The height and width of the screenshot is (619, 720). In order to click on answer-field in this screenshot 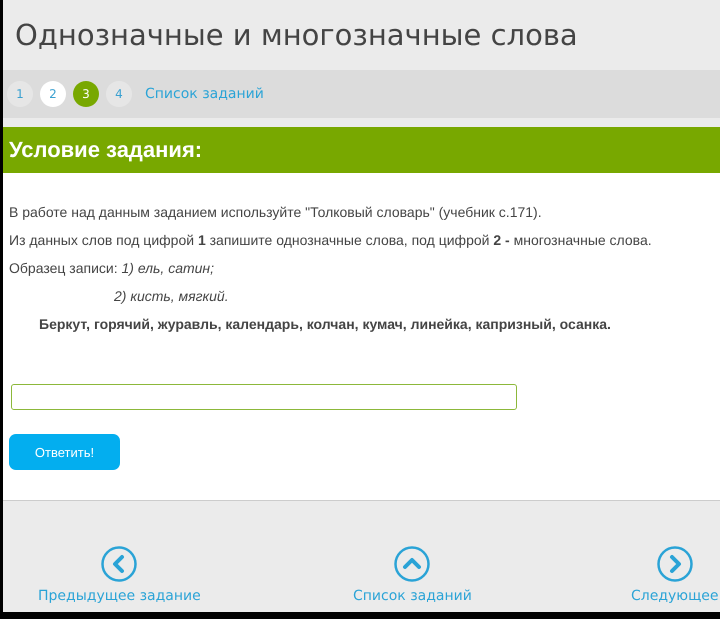, I will do `click(264, 397)`.